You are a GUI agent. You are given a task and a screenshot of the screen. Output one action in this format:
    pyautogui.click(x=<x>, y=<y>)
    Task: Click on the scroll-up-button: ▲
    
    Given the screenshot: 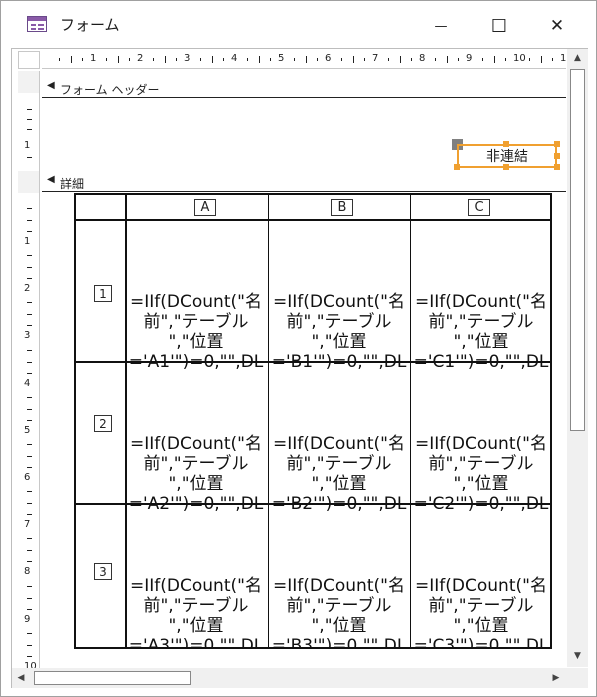 What is the action you would take?
    pyautogui.click(x=577, y=58)
    